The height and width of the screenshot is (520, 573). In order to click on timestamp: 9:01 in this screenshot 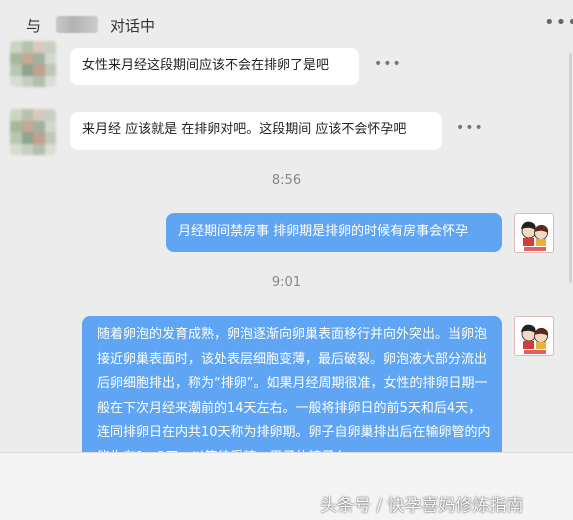, I will do `click(286, 282)`.